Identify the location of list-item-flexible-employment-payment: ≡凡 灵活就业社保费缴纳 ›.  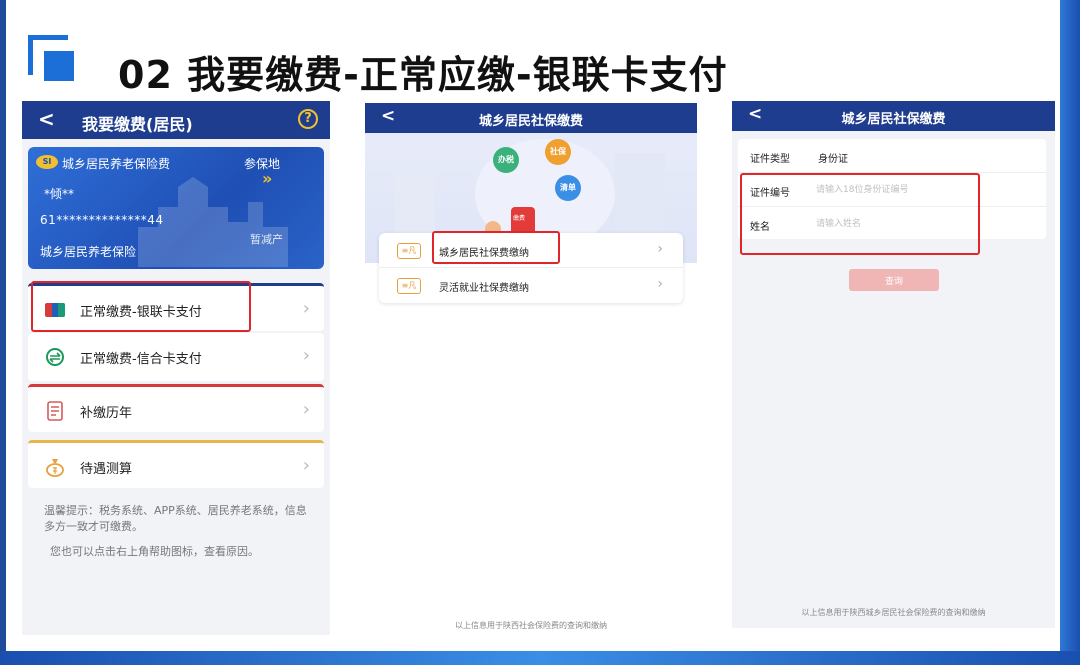
(531, 285).